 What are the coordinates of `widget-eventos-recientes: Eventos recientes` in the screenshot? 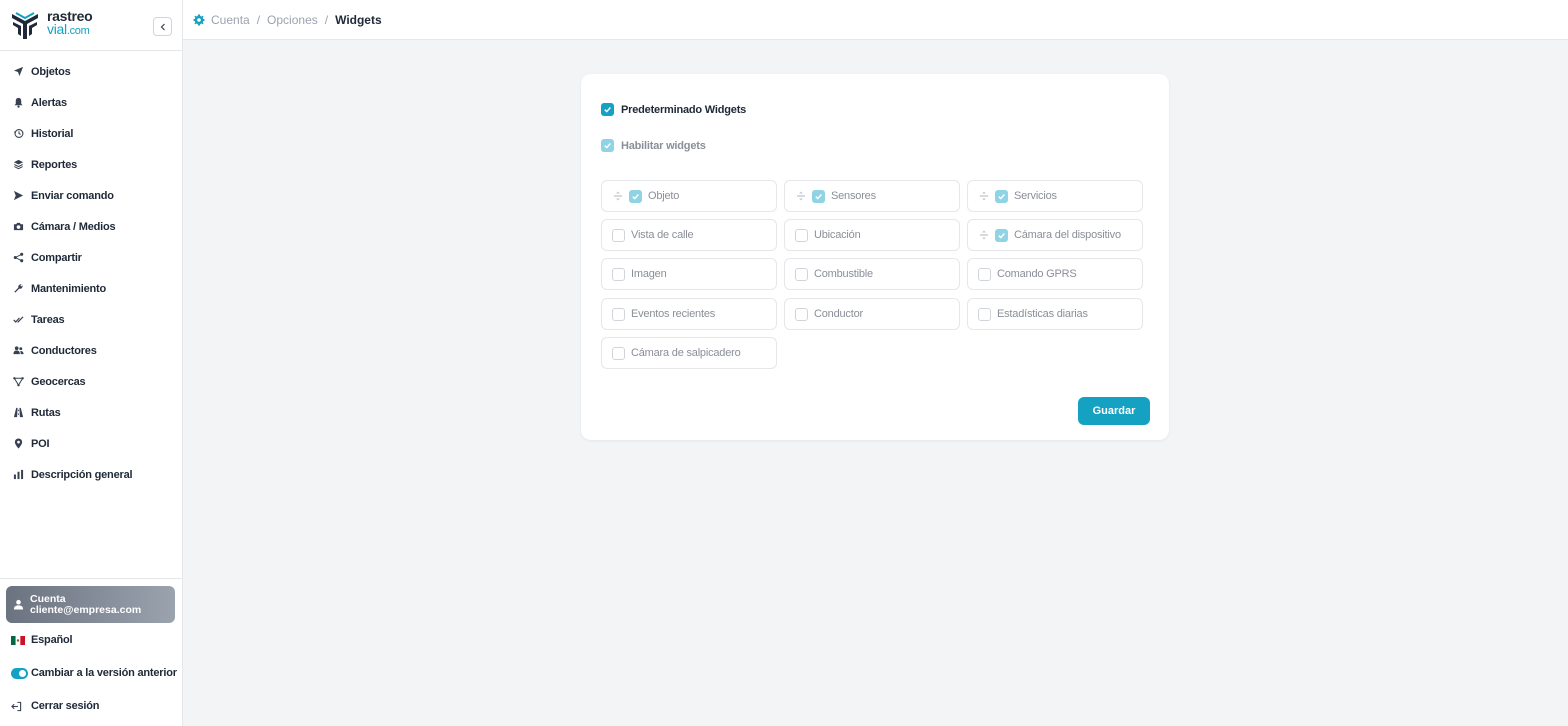 It's located at (689, 314).